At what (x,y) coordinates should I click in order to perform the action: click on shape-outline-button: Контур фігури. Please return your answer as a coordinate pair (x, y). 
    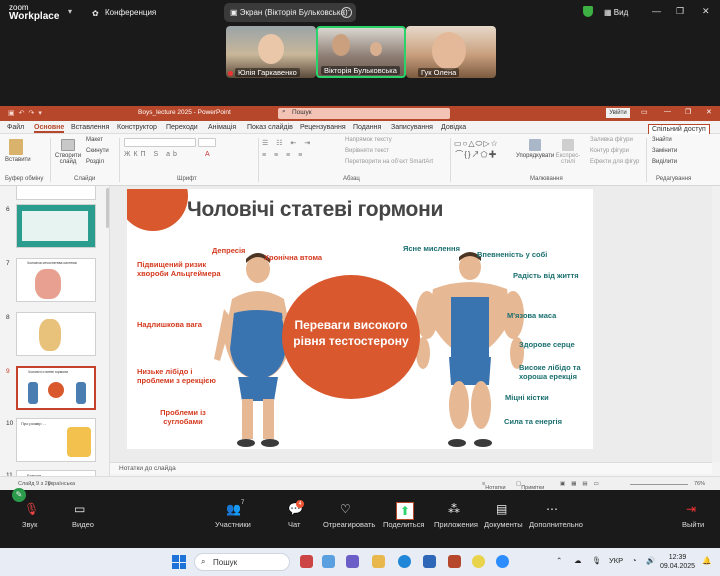
    Looking at the image, I should click on (609, 151).